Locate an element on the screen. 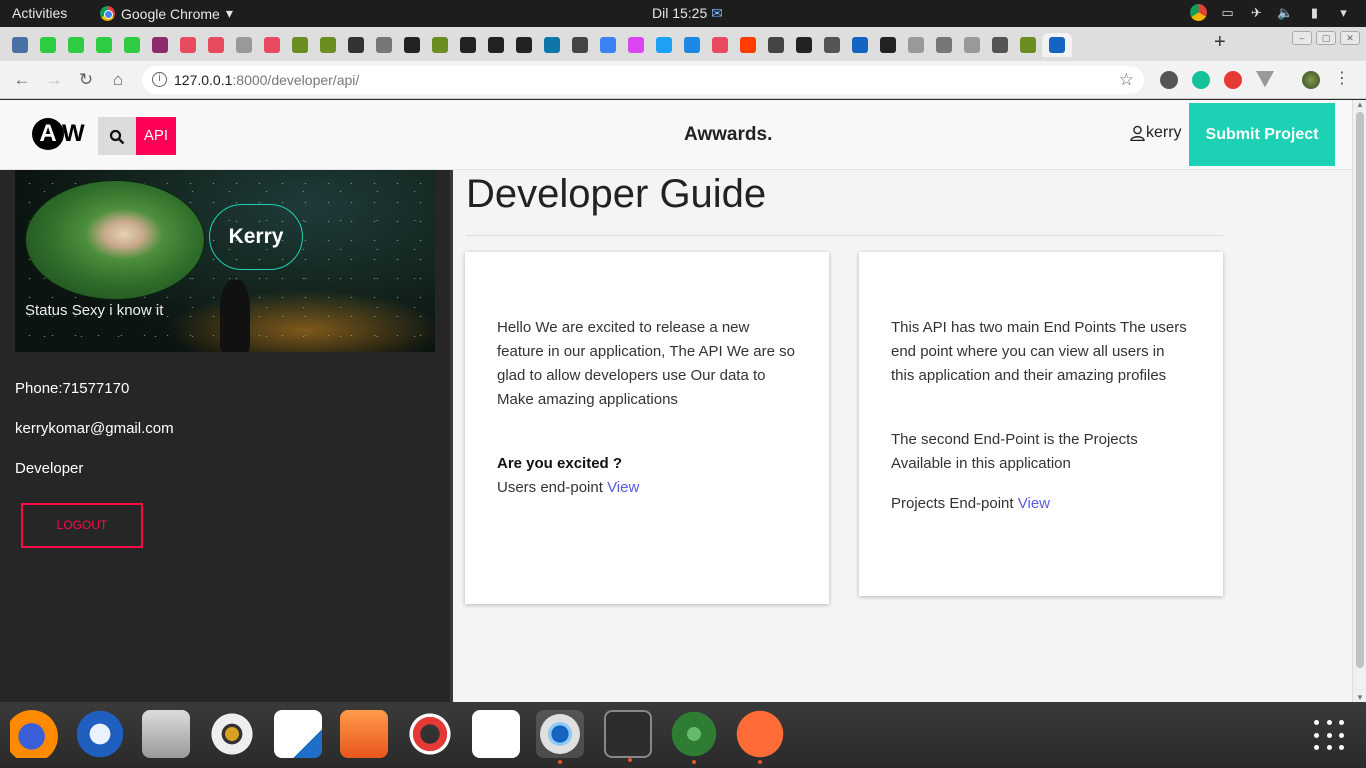 Image resolution: width=1366 pixels, height=768 pixels. menu-dots-icon: ⋮ is located at coordinates (1342, 80).